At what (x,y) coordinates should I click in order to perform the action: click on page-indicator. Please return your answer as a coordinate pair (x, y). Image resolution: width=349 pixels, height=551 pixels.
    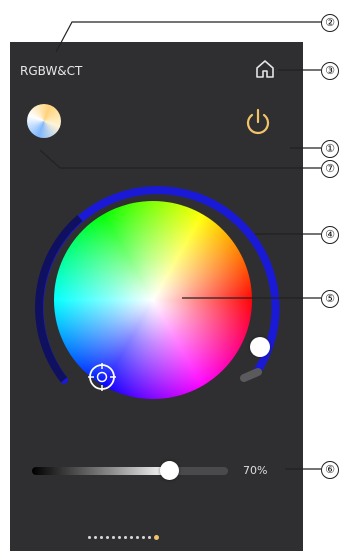
    Looking at the image, I should click on (123, 537).